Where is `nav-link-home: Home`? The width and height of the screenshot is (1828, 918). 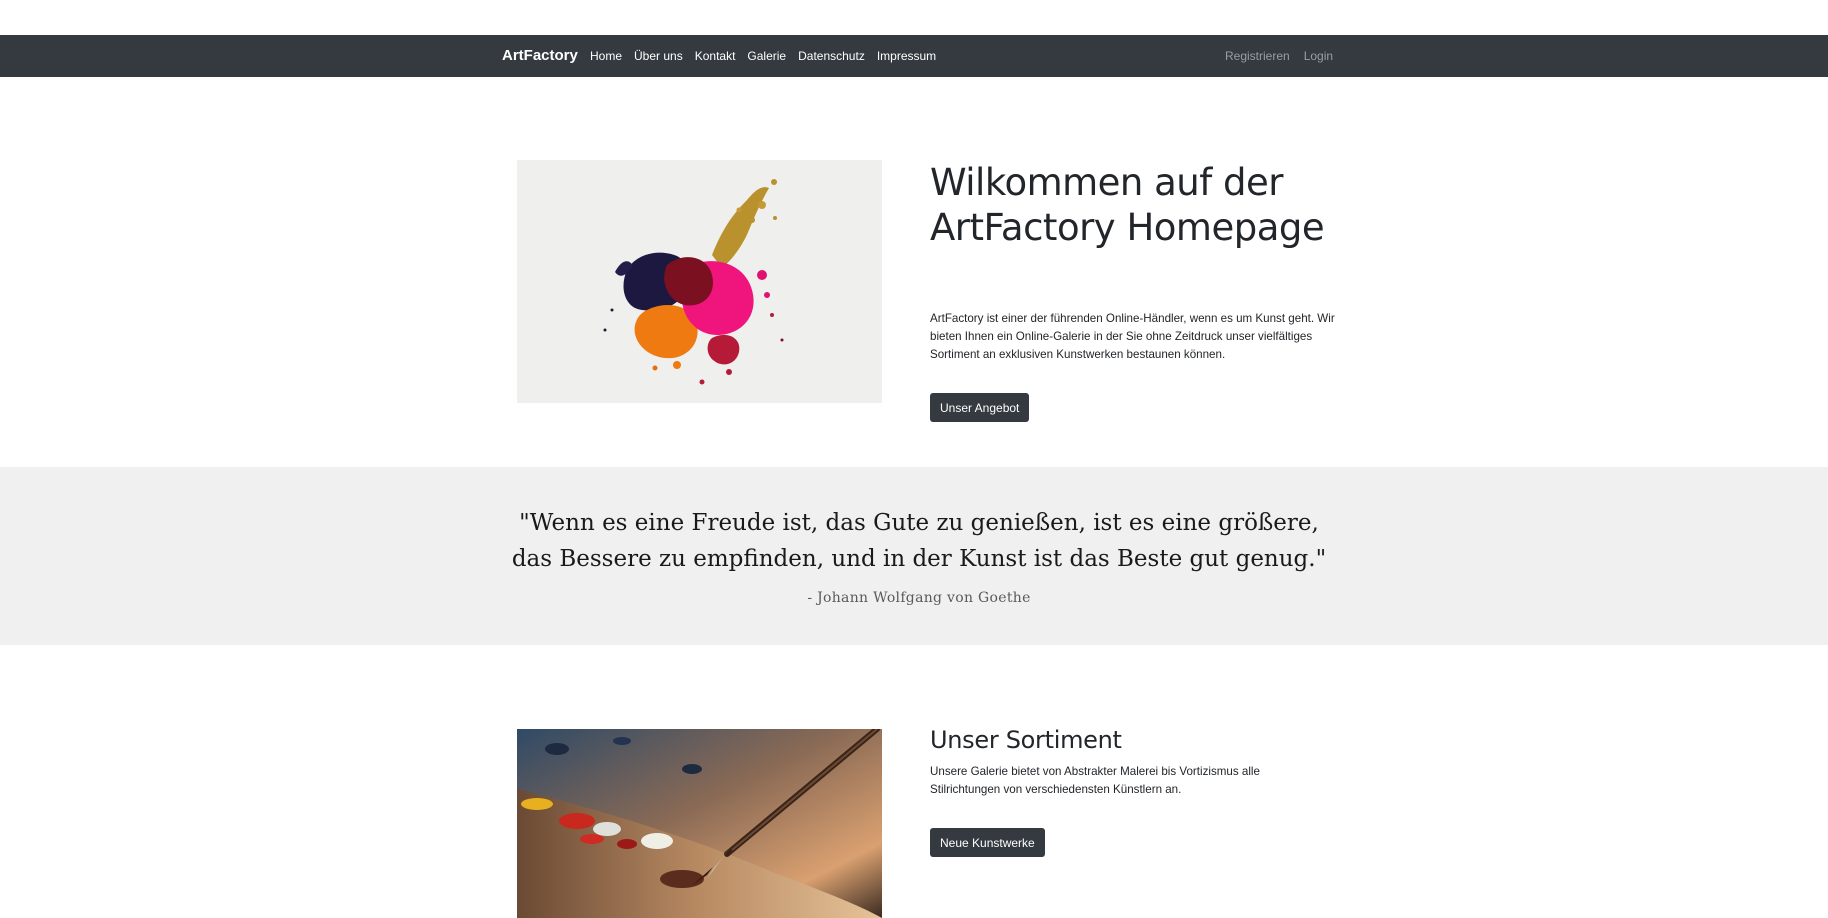 nav-link-home: Home is located at coordinates (606, 56).